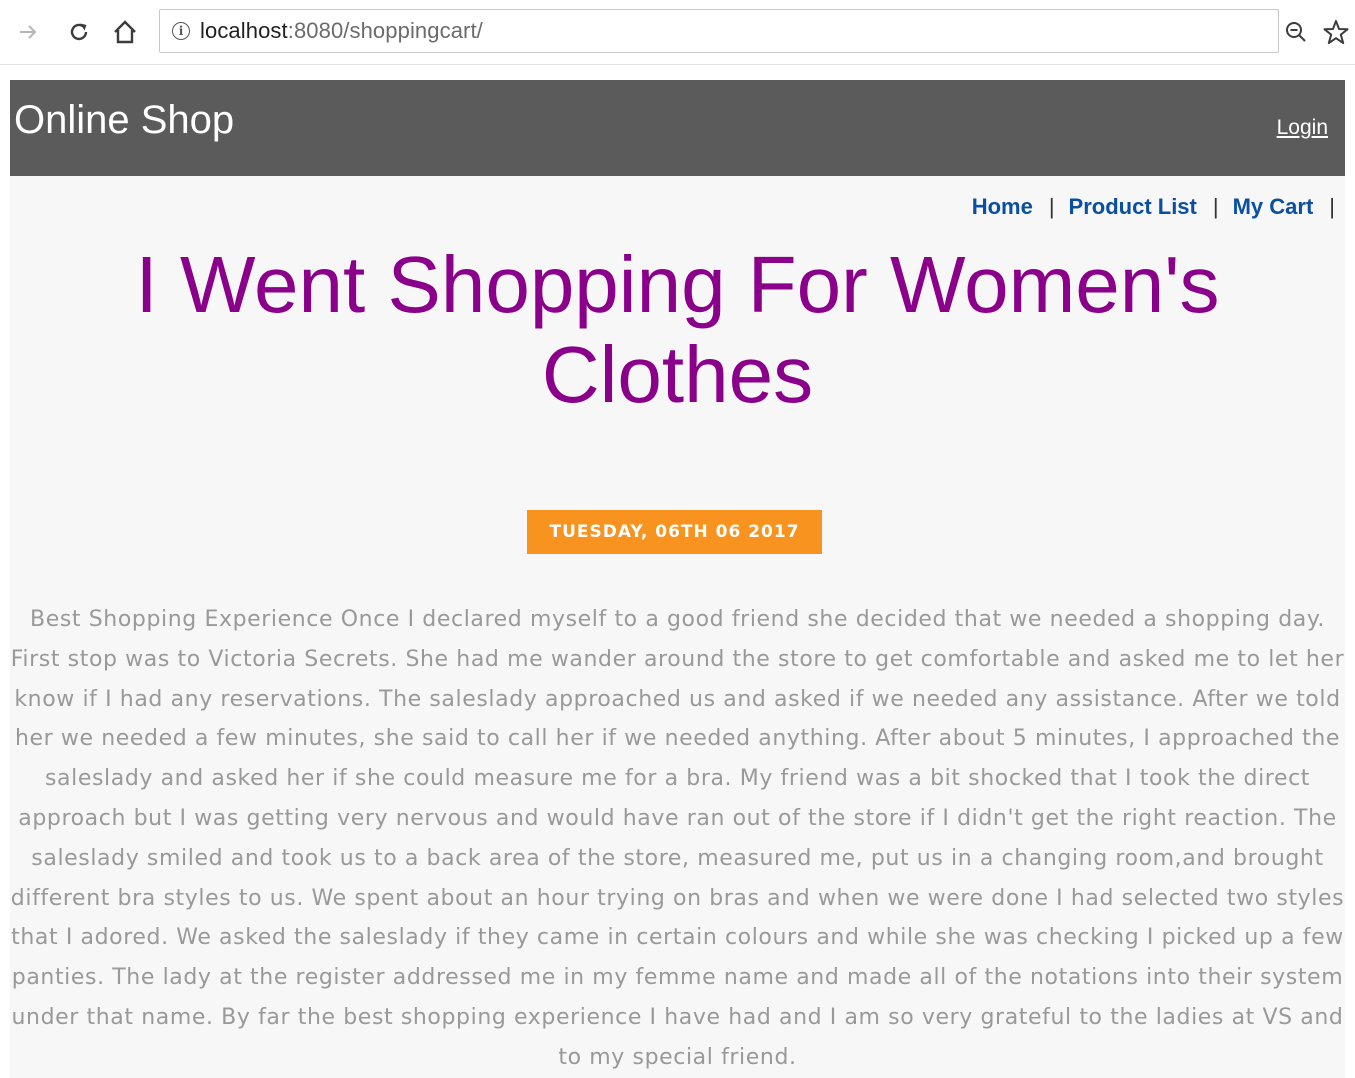  Describe the element at coordinates (79, 32) in the screenshot. I see `reload-icon` at that location.